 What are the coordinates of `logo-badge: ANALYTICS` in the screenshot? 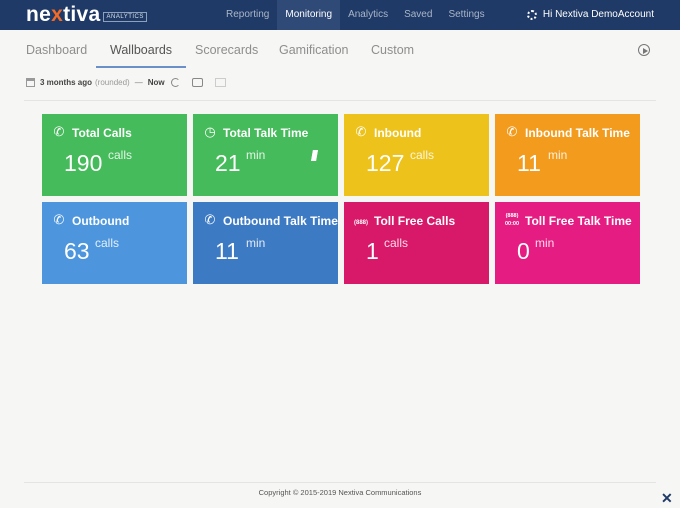 It's located at (125, 17).